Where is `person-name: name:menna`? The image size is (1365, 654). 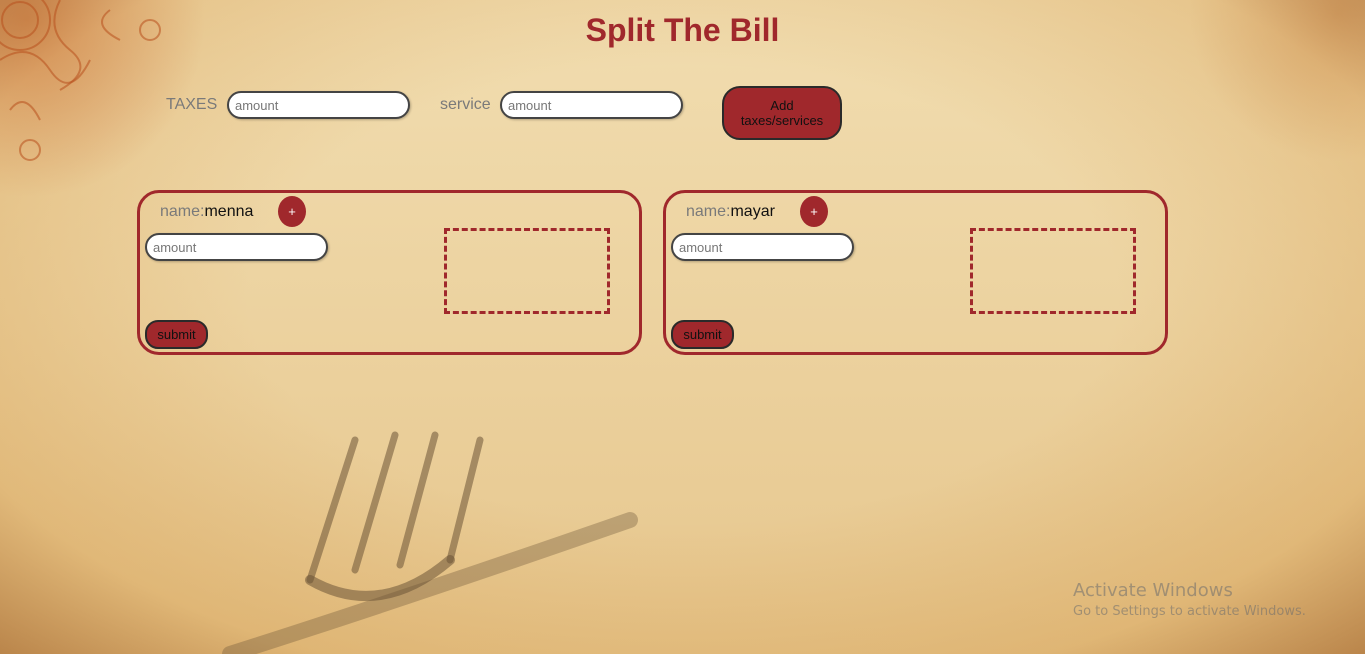 person-name: name:menna is located at coordinates (206, 212).